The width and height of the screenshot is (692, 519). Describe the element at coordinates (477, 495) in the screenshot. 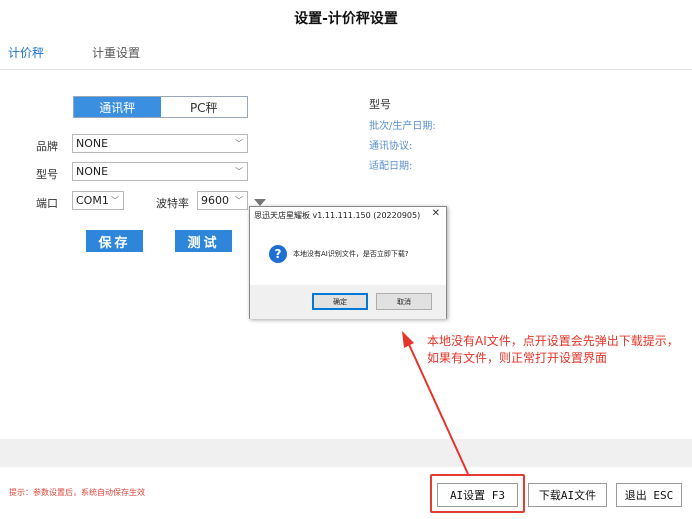

I see `ai-settings-button: AI设置 F3` at that location.